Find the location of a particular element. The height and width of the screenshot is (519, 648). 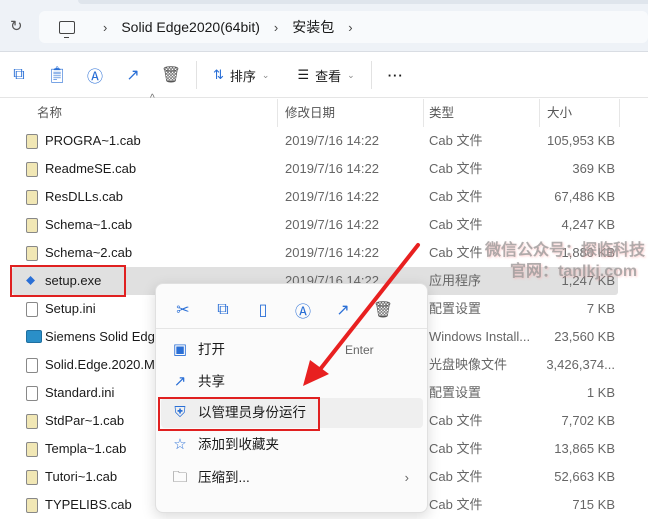

file-name: PROGRA~1.cab is located at coordinates (93, 140).